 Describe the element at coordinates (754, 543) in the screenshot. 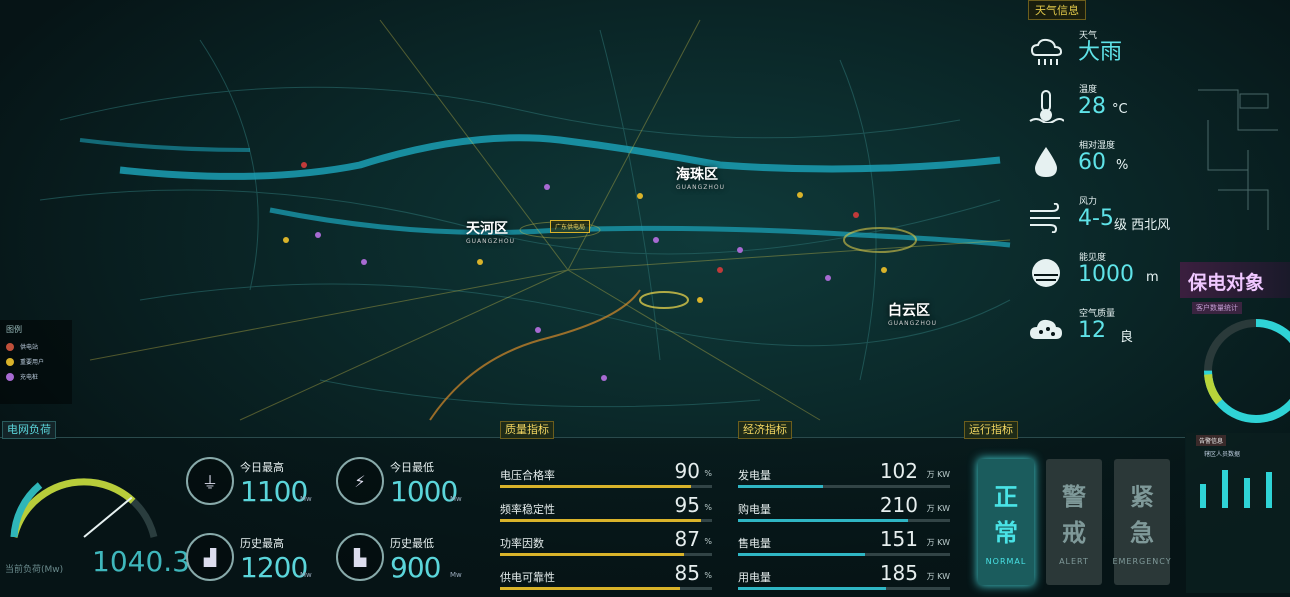

I see `metric-label: 售电量` at that location.